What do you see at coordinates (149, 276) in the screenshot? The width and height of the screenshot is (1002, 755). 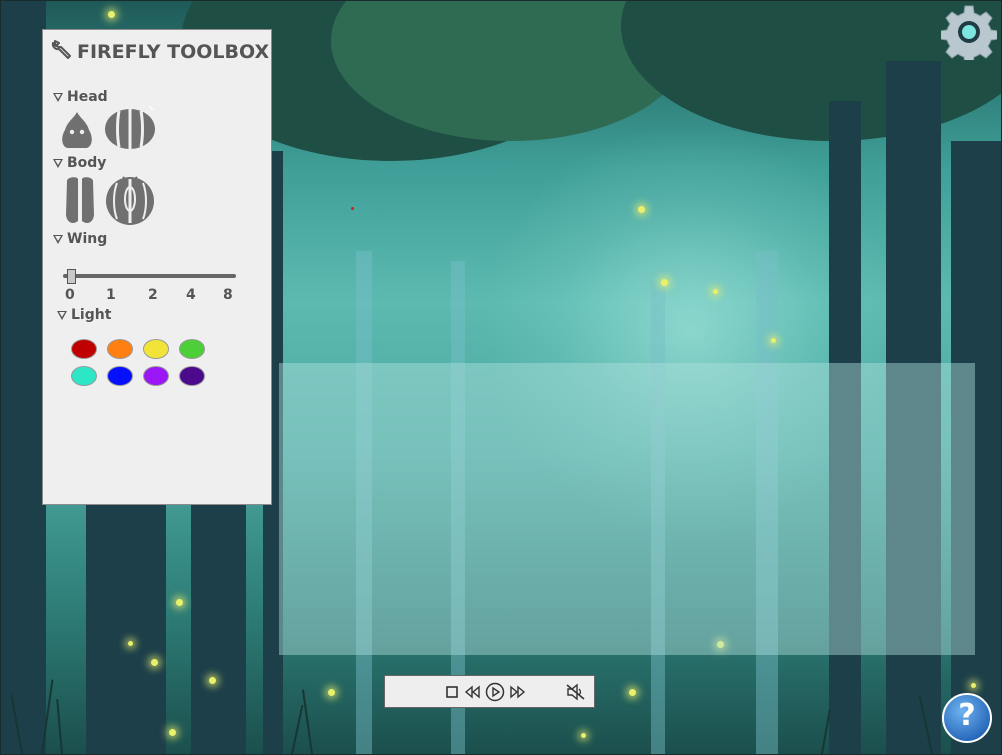 I see `wing-slider-track` at bounding box center [149, 276].